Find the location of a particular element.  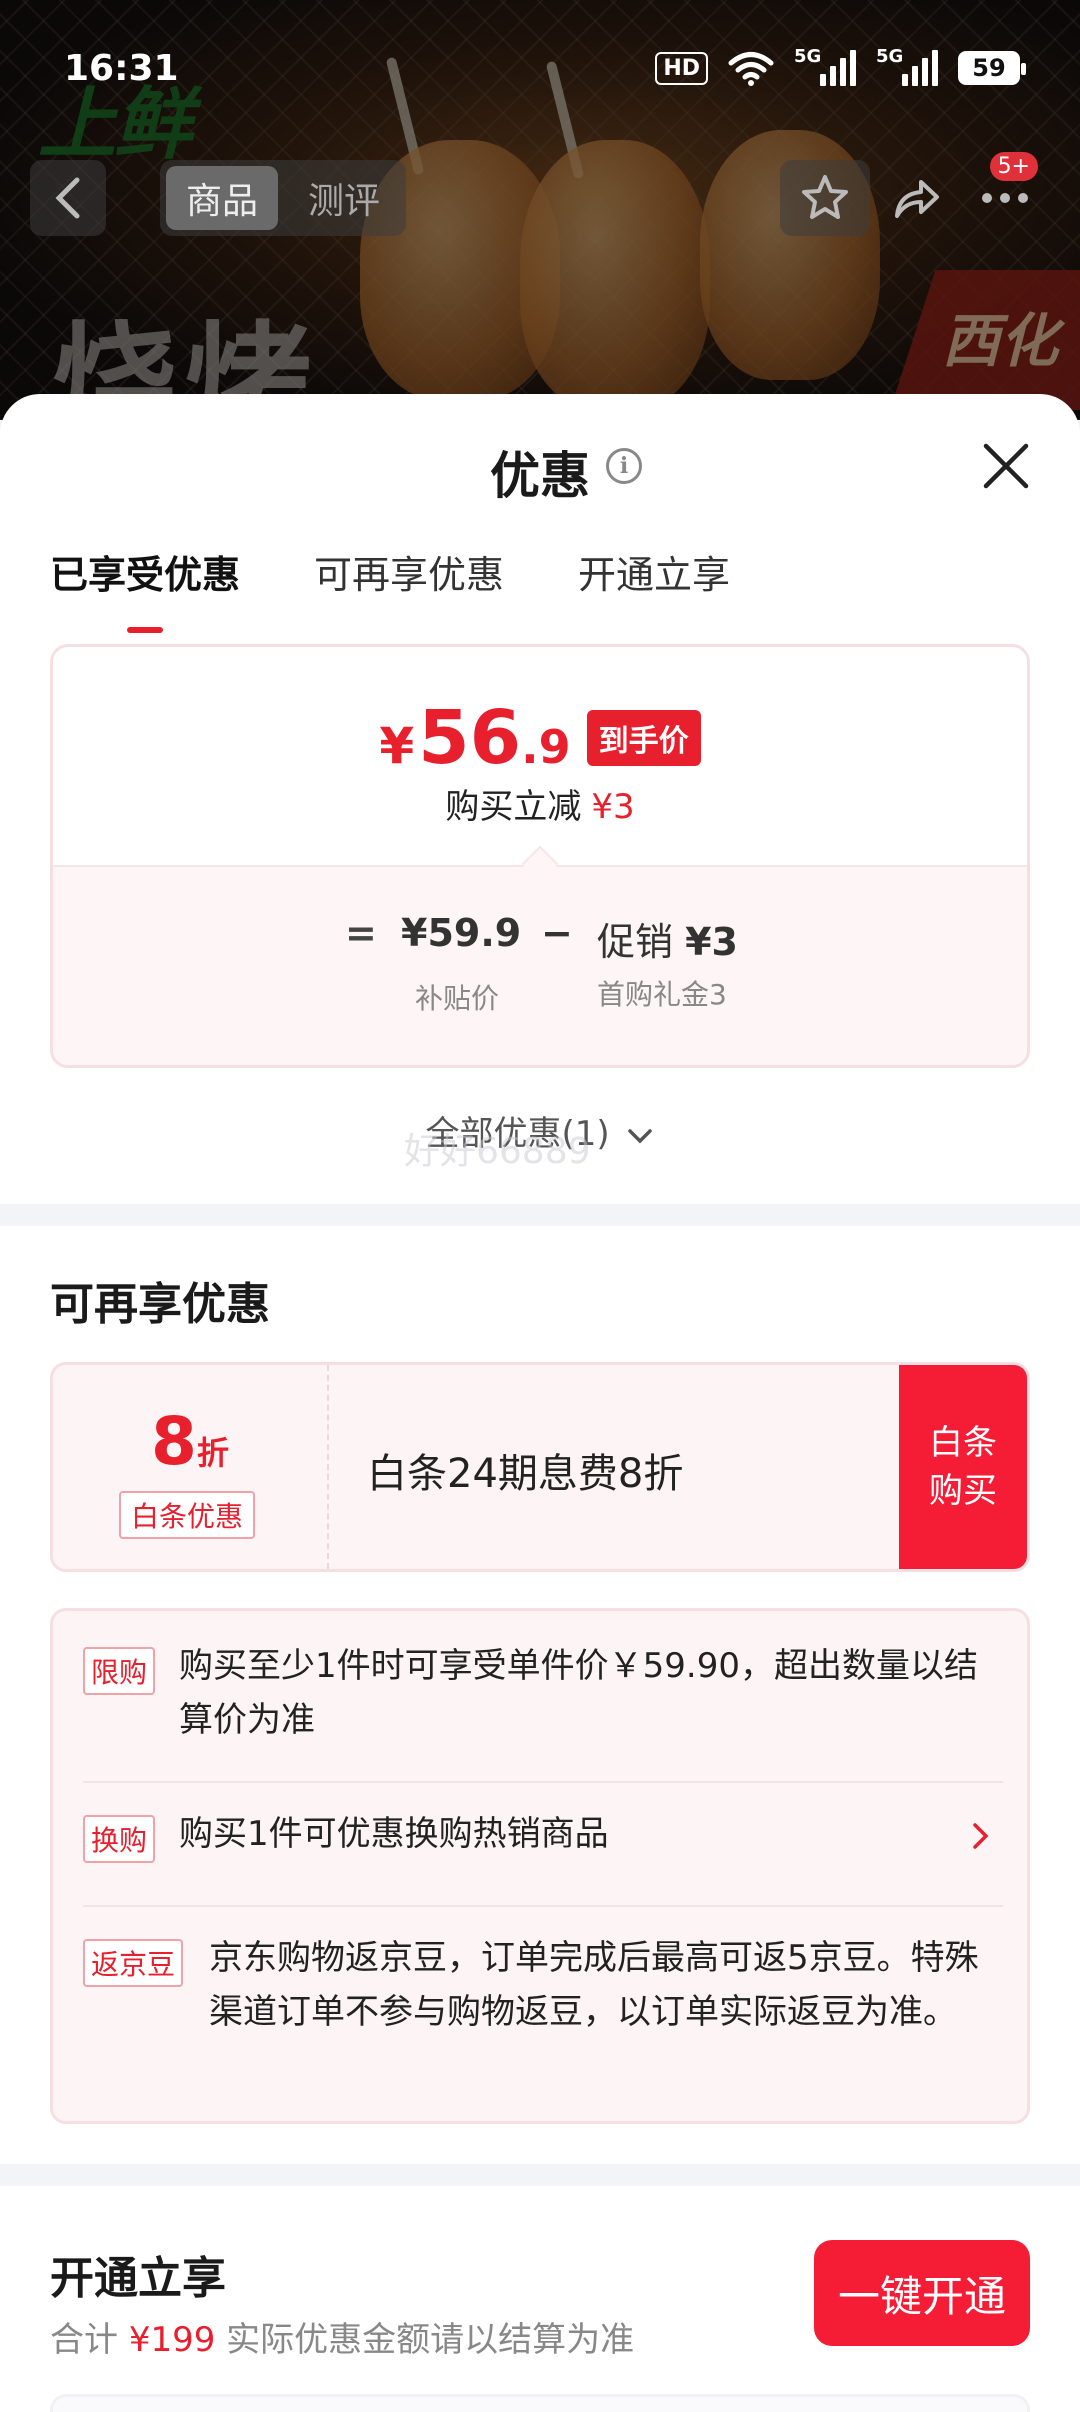

info-icon: i is located at coordinates (624, 466).